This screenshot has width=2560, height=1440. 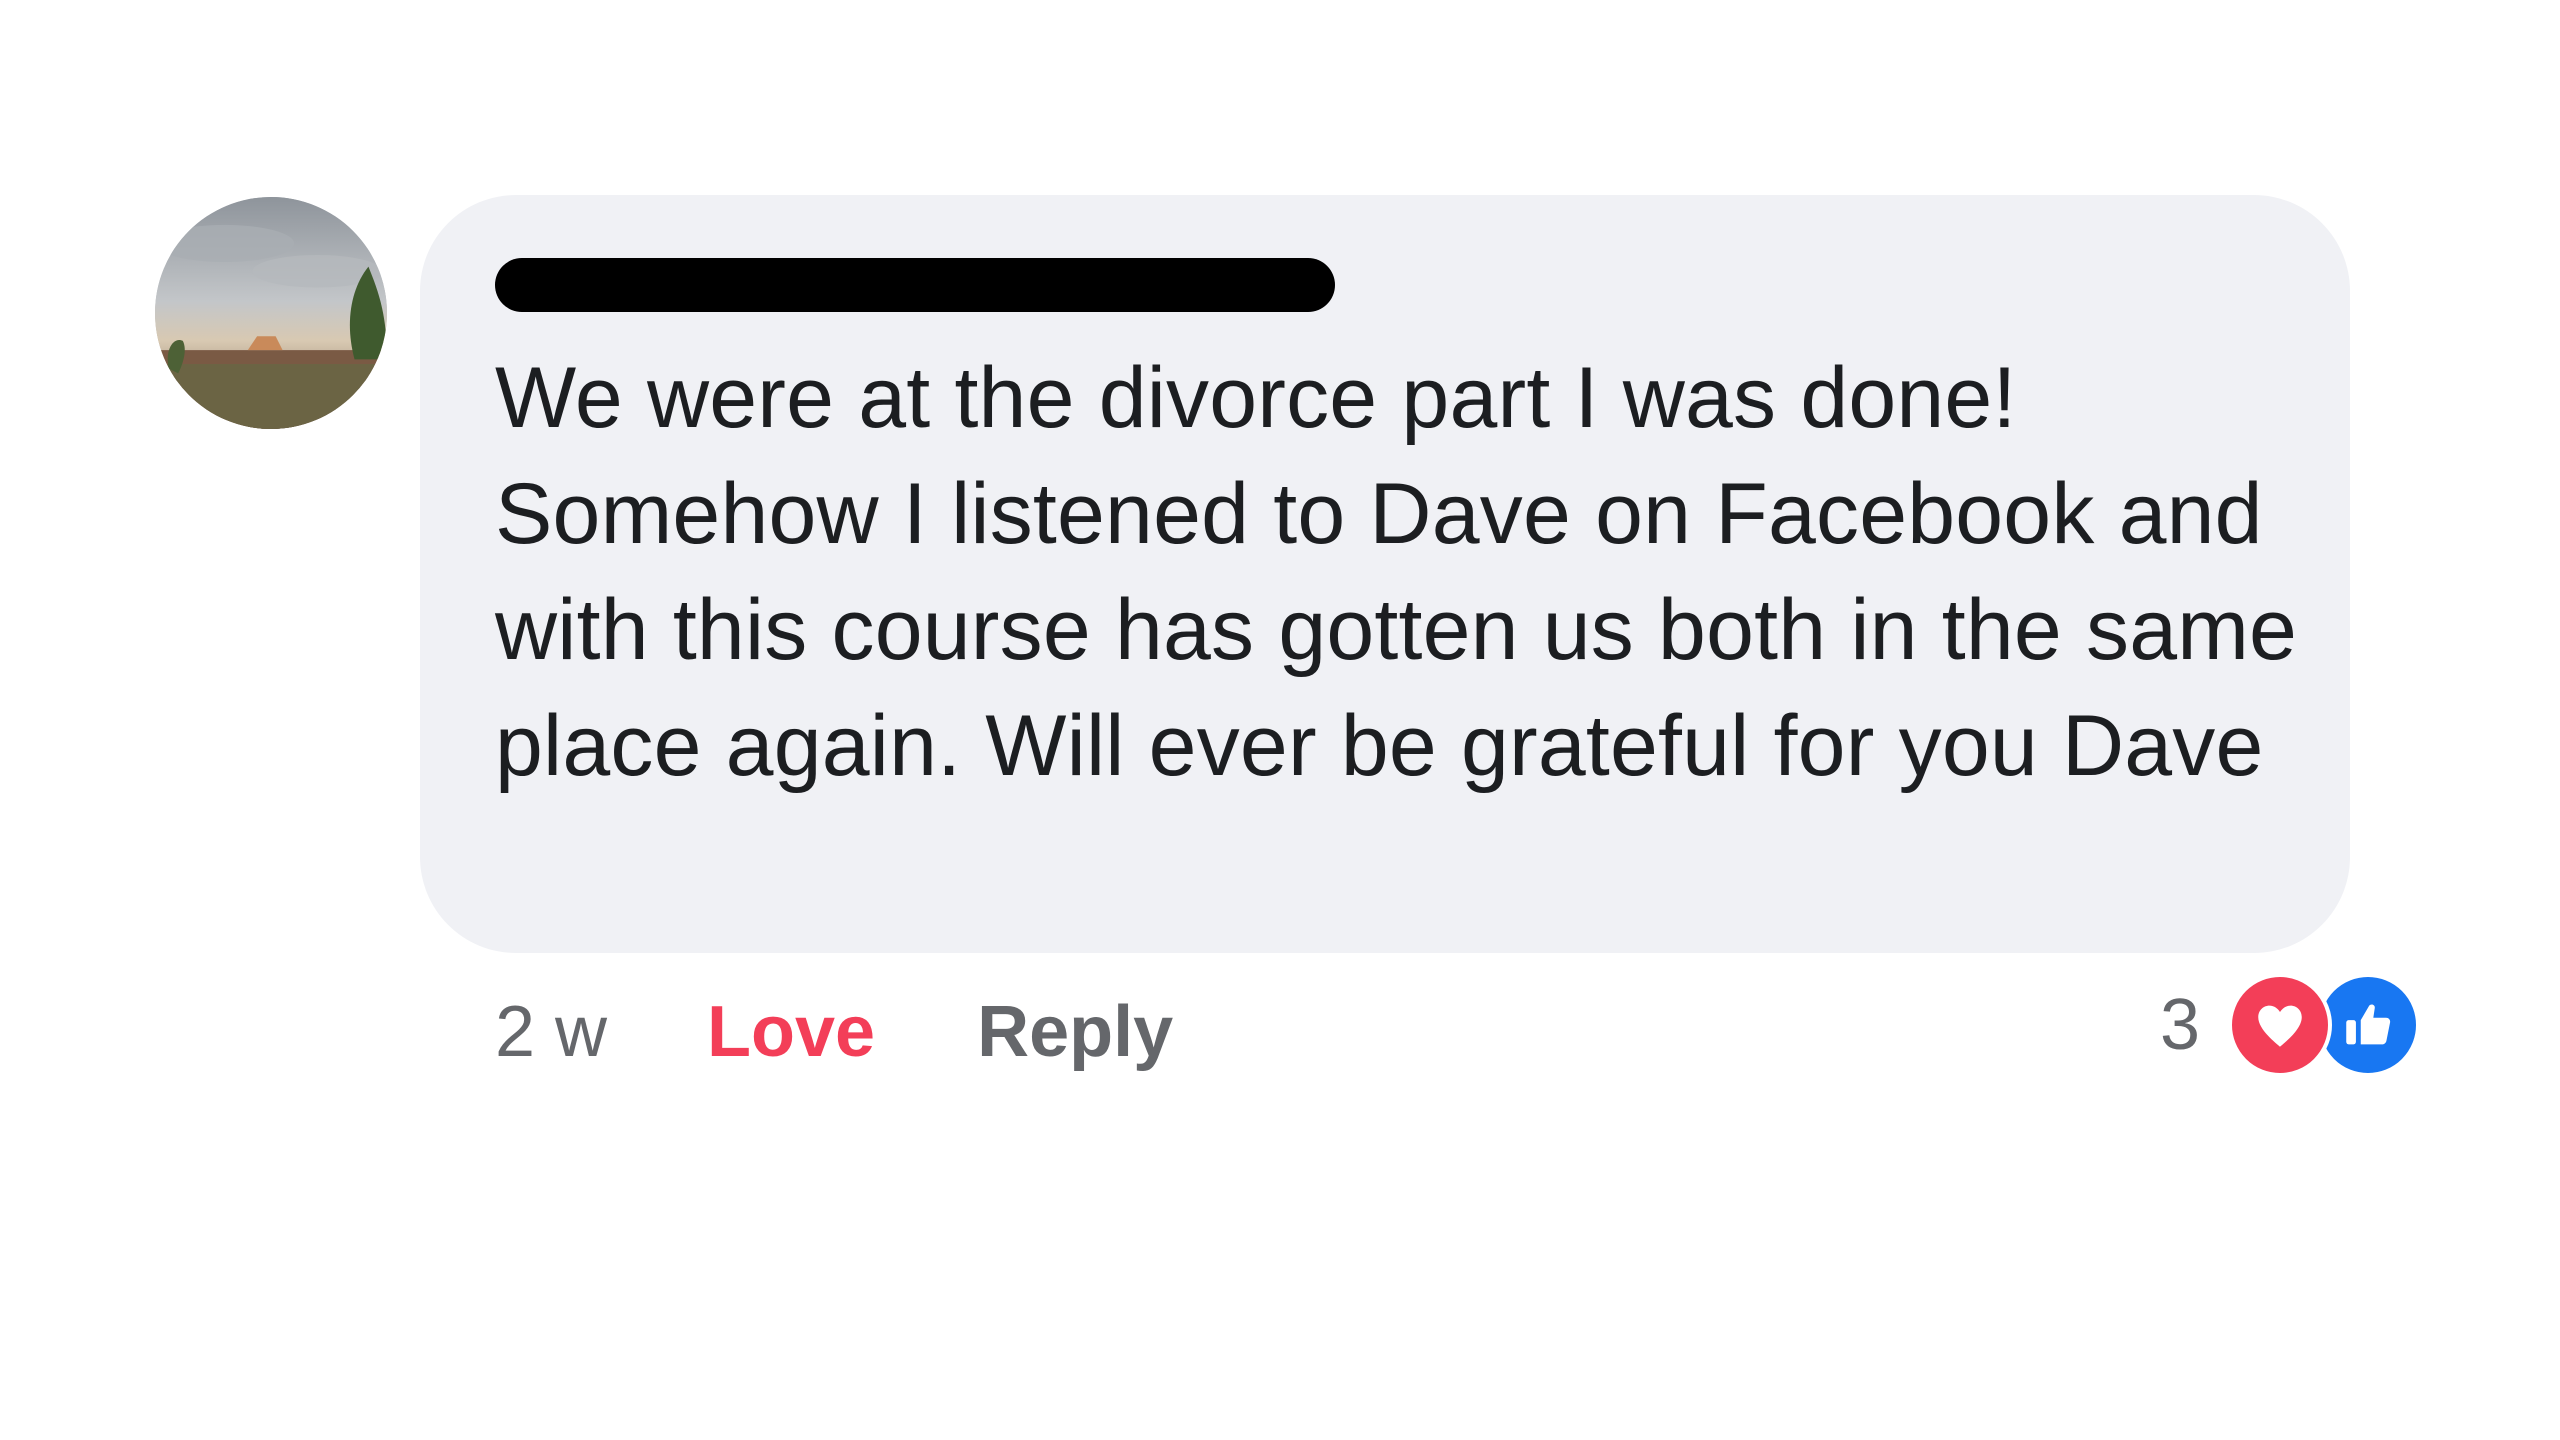 I want to click on avatar, so click(x=271, y=313).